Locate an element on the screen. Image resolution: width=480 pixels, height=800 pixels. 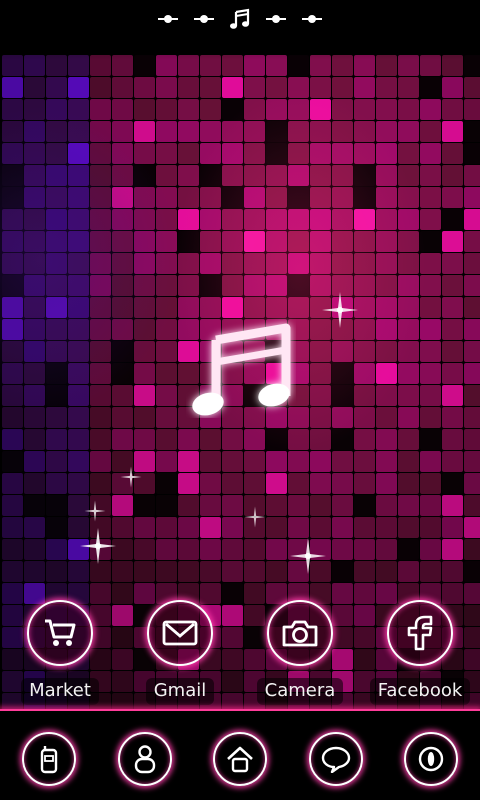
app-label: Camera is located at coordinates (300, 691).